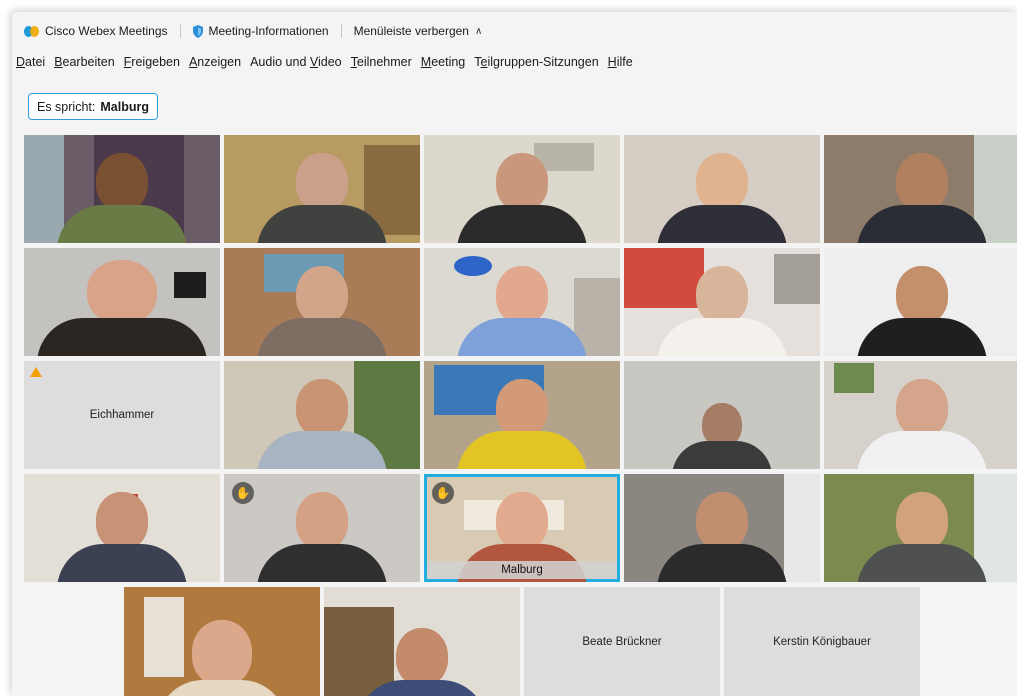 The width and height of the screenshot is (1017, 696). Describe the element at coordinates (478, 31) in the screenshot. I see `chevron-up-icon: ∧` at that location.